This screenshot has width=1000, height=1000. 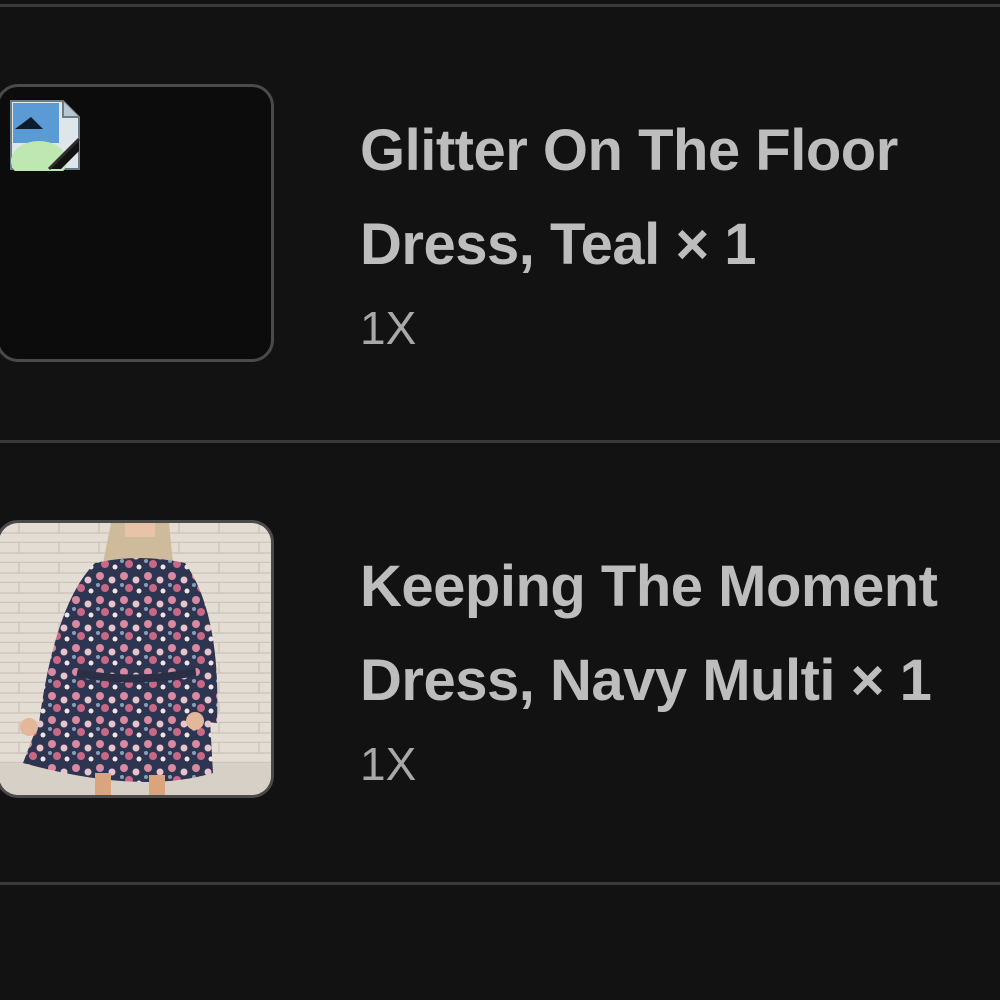 What do you see at coordinates (558, 244) in the screenshot?
I see `product-title-line2: Dress, Teal × 1` at bounding box center [558, 244].